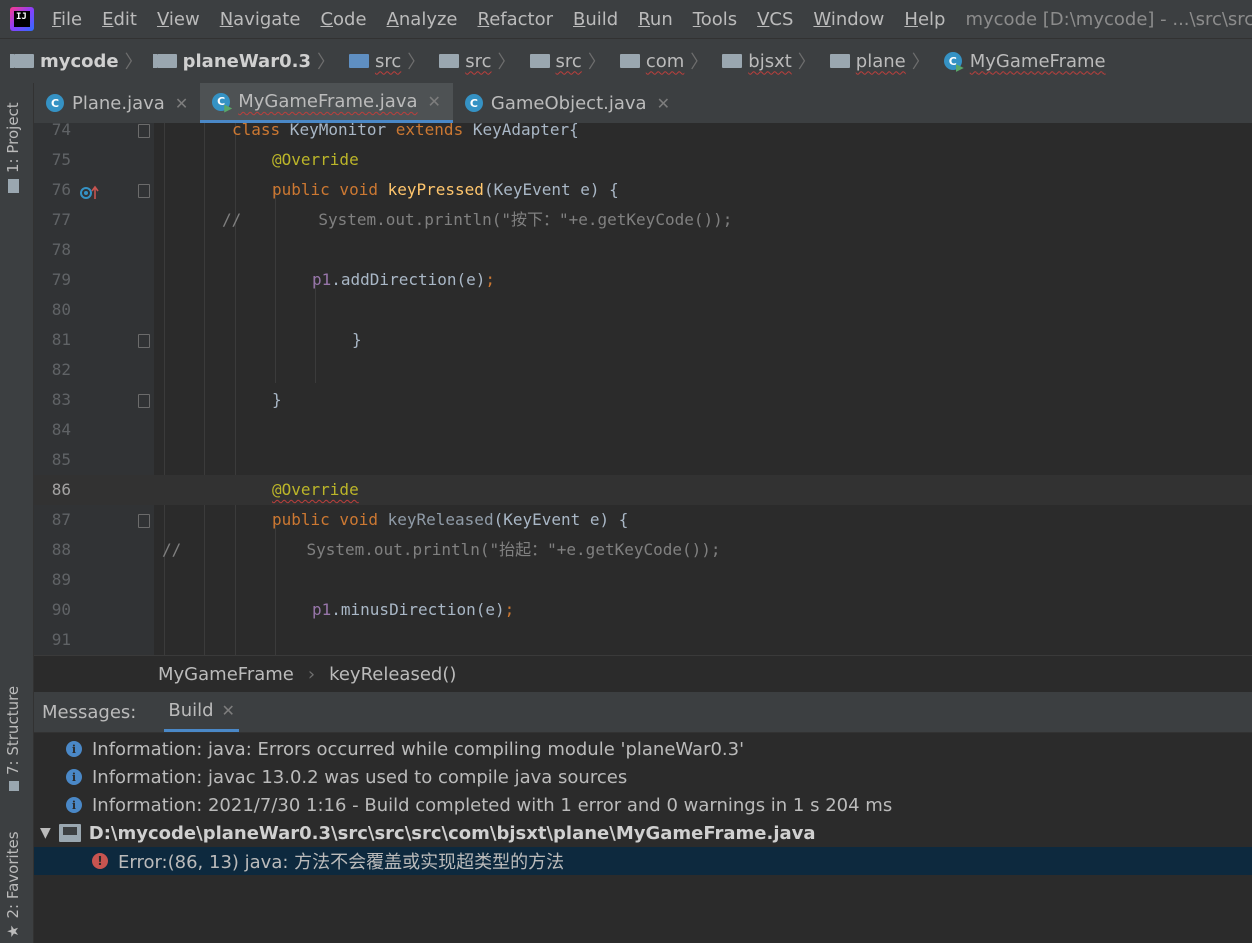 The width and height of the screenshot is (1252, 943). What do you see at coordinates (422, 19) in the screenshot?
I see `menu-analyze: Analyze` at bounding box center [422, 19].